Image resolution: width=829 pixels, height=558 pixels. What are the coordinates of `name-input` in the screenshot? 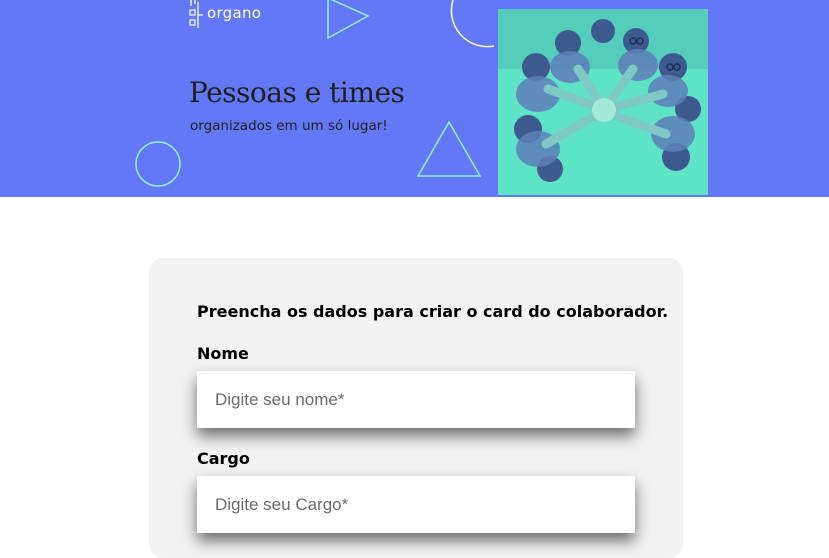 It's located at (416, 399).